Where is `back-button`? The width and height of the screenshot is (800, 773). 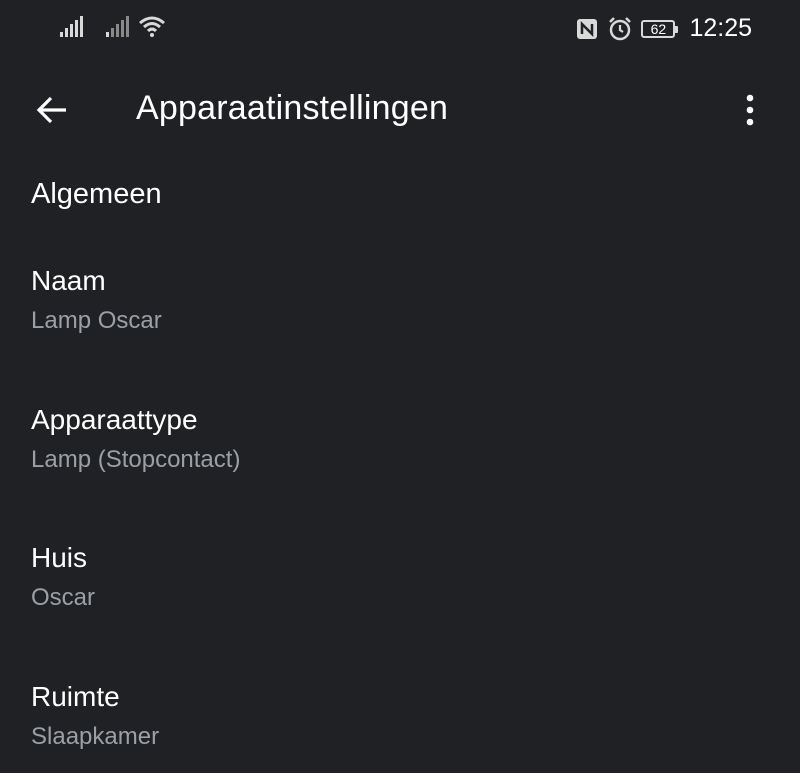 back-button is located at coordinates (52, 110).